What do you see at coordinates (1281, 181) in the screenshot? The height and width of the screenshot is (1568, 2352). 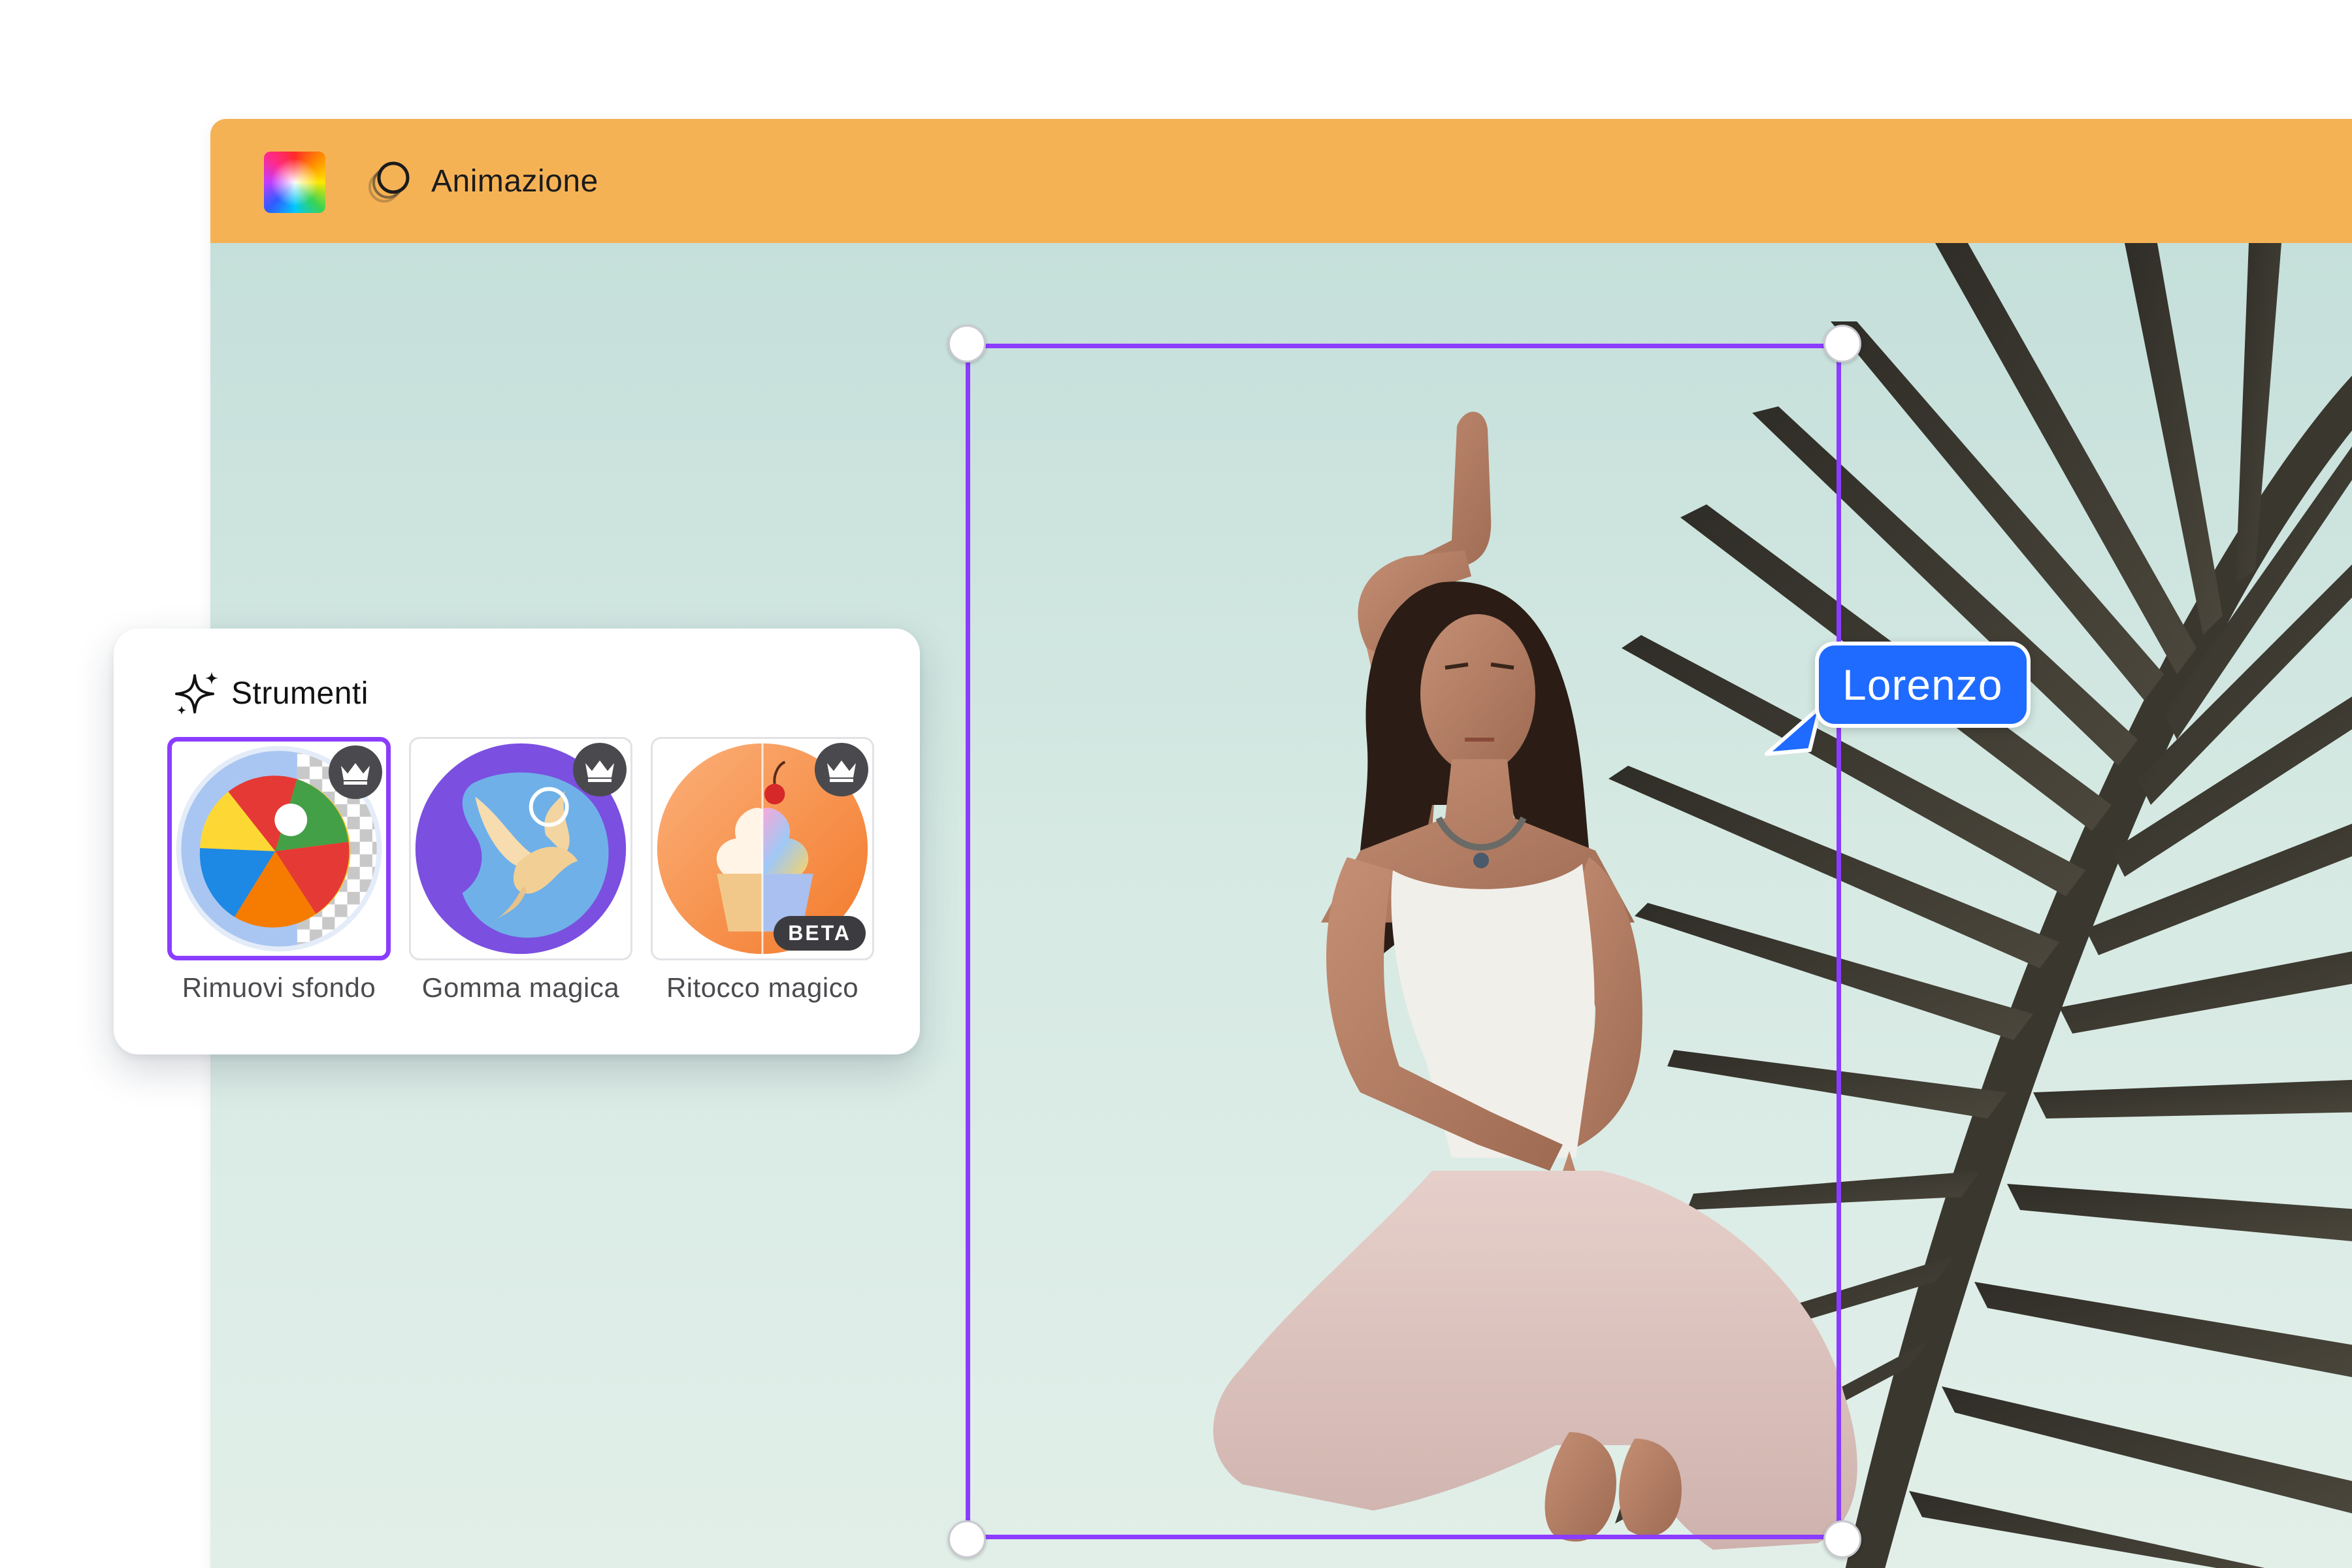 I see `top-toolbar: Animazione` at bounding box center [1281, 181].